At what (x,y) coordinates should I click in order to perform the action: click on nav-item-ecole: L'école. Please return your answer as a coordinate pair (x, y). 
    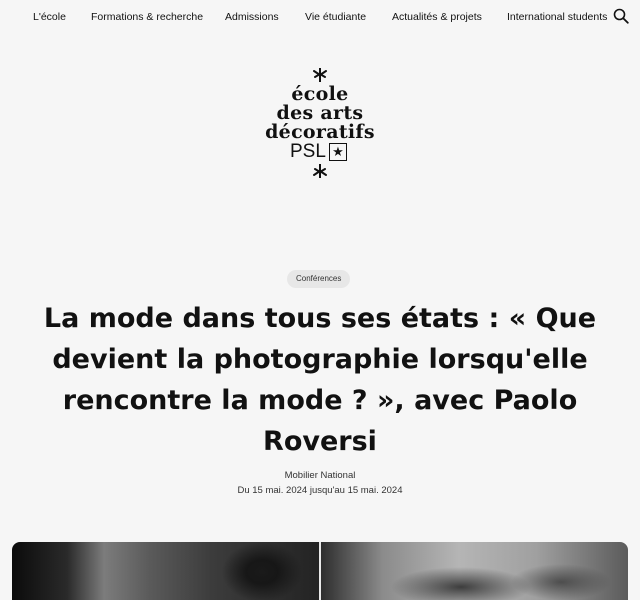
    Looking at the image, I should click on (49, 17).